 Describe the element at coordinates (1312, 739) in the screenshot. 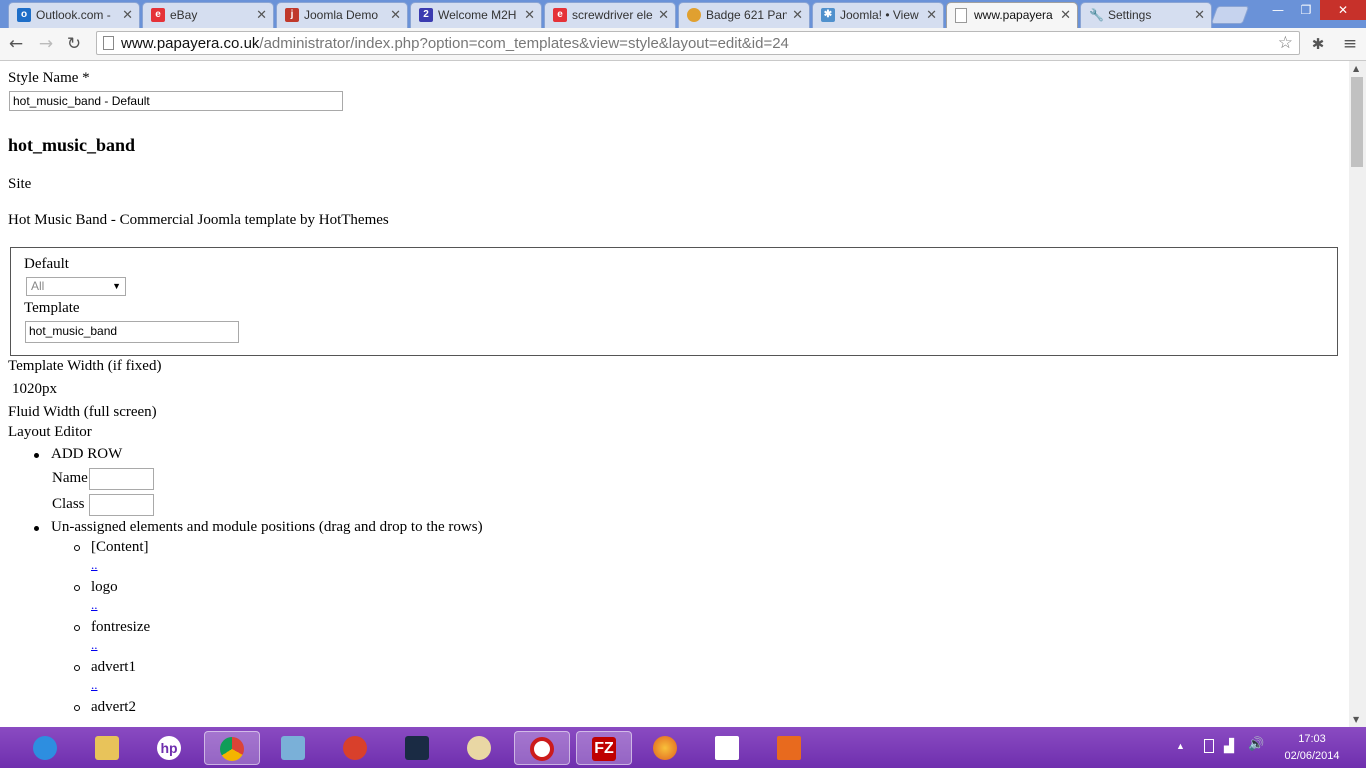

I see `clock-time: 17:03` at that location.